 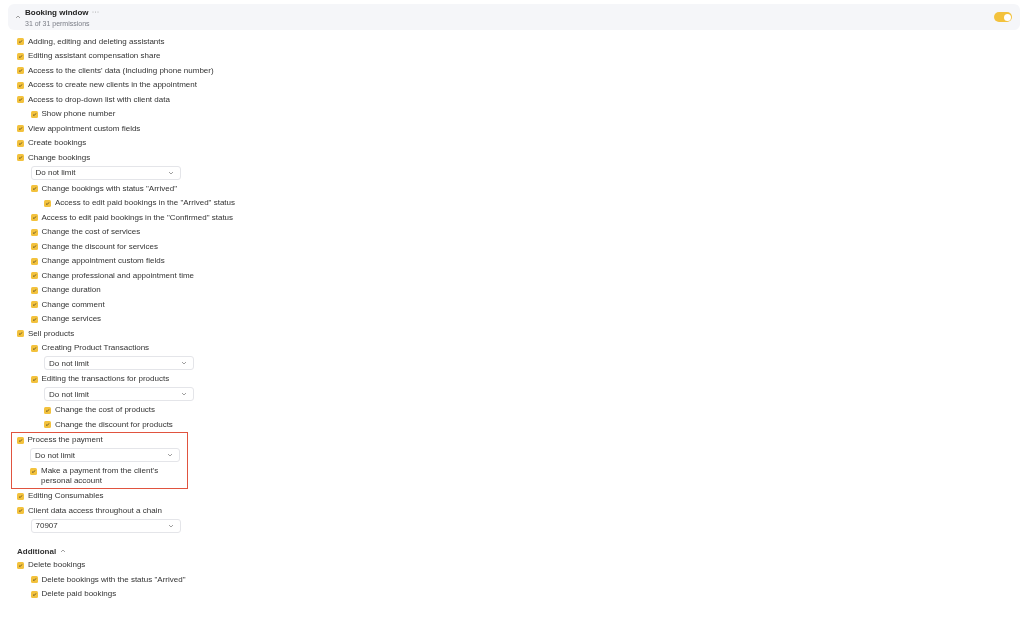 What do you see at coordinates (113, 579) in the screenshot?
I see `permission-label: Delete bookings with the status "Arrived"` at bounding box center [113, 579].